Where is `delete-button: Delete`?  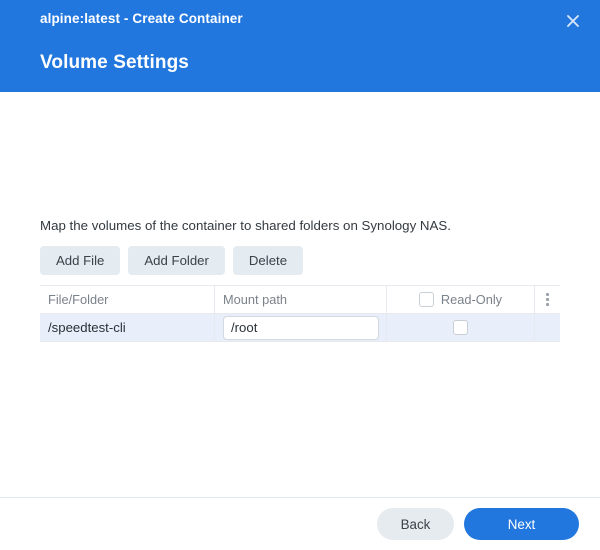
delete-button: Delete is located at coordinates (268, 260).